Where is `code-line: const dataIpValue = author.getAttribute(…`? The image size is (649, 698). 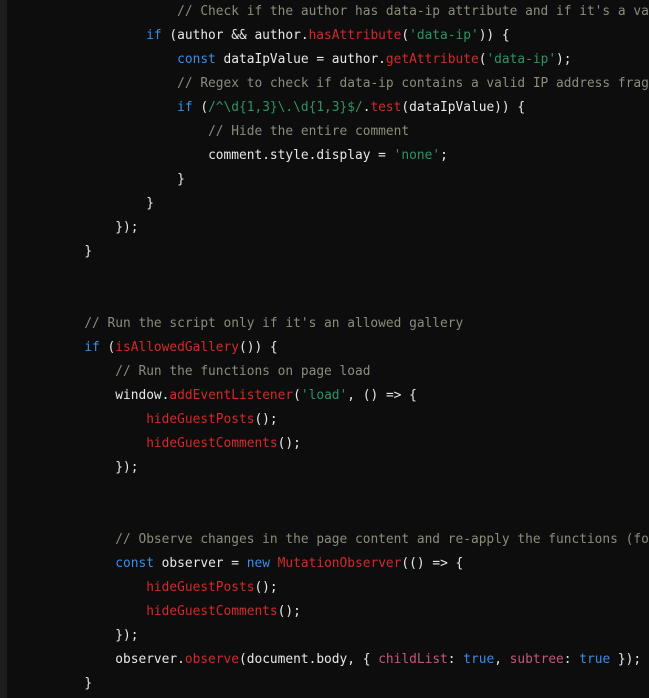
code-line: const dataIpValue = author.getAttribute(… is located at coordinates (328, 60).